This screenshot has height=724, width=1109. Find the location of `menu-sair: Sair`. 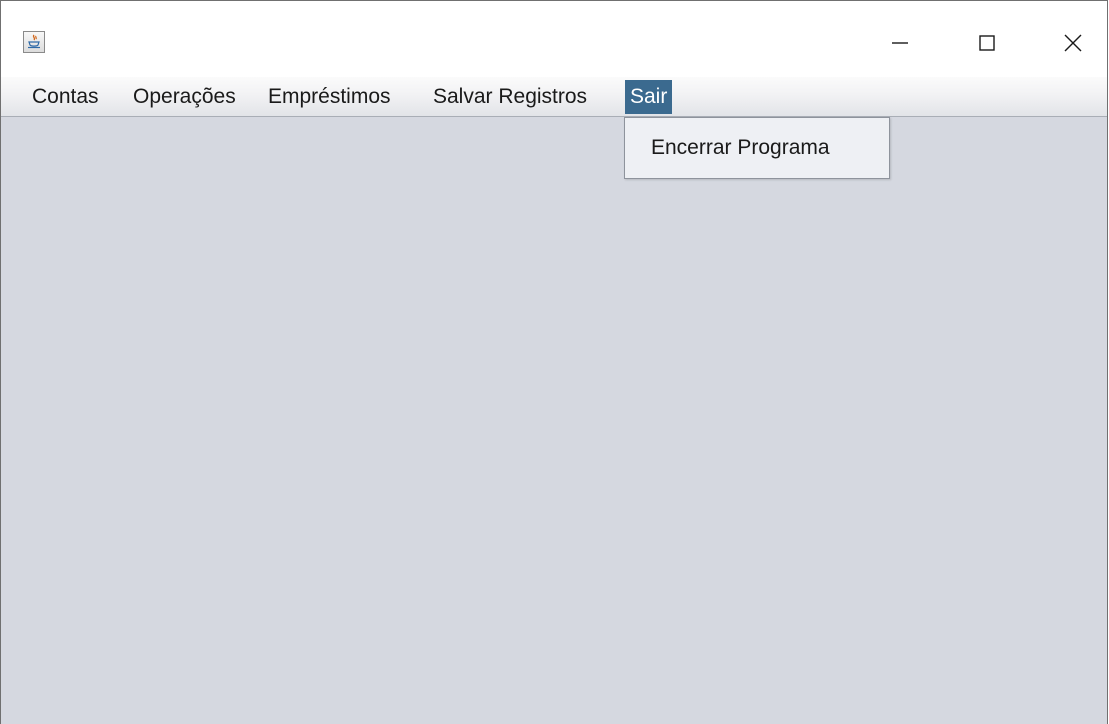

menu-sair: Sair is located at coordinates (649, 97).